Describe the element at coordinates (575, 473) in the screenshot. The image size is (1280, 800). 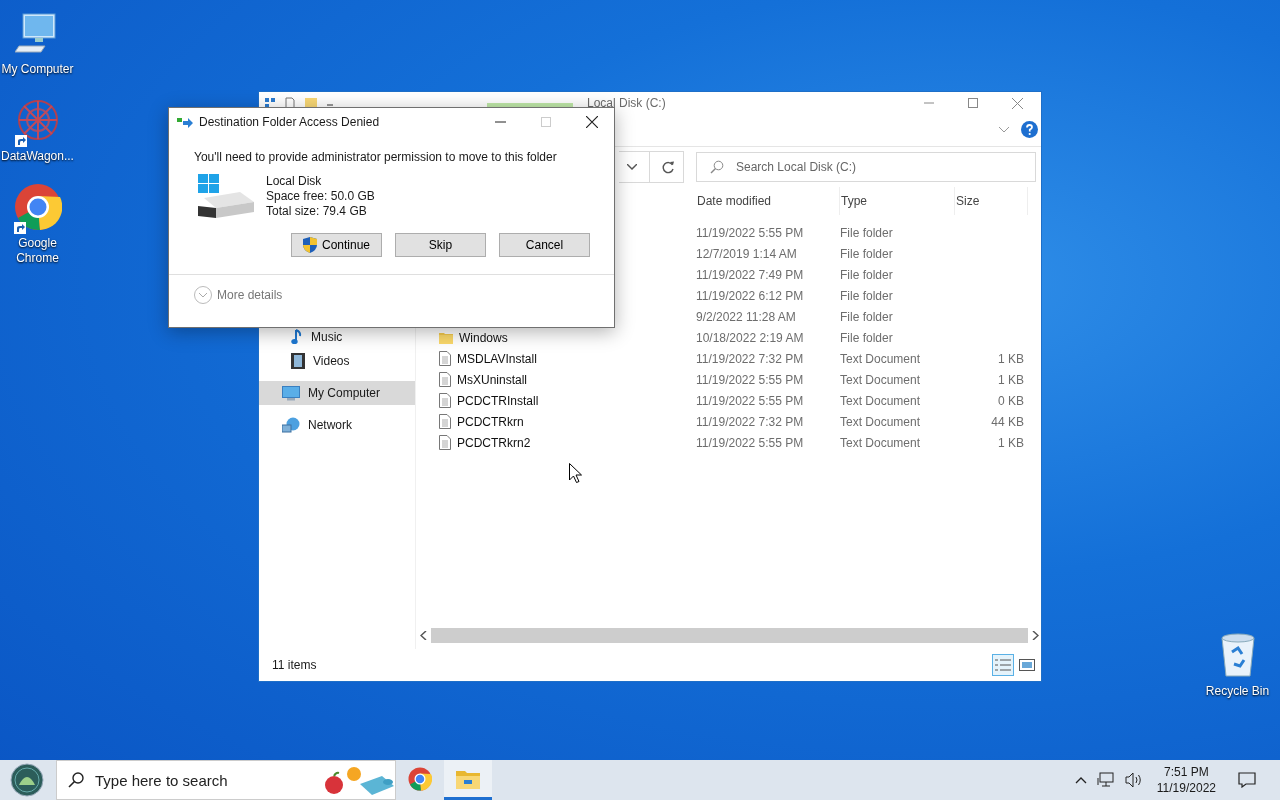
I see `mouse-cursor-icon` at that location.